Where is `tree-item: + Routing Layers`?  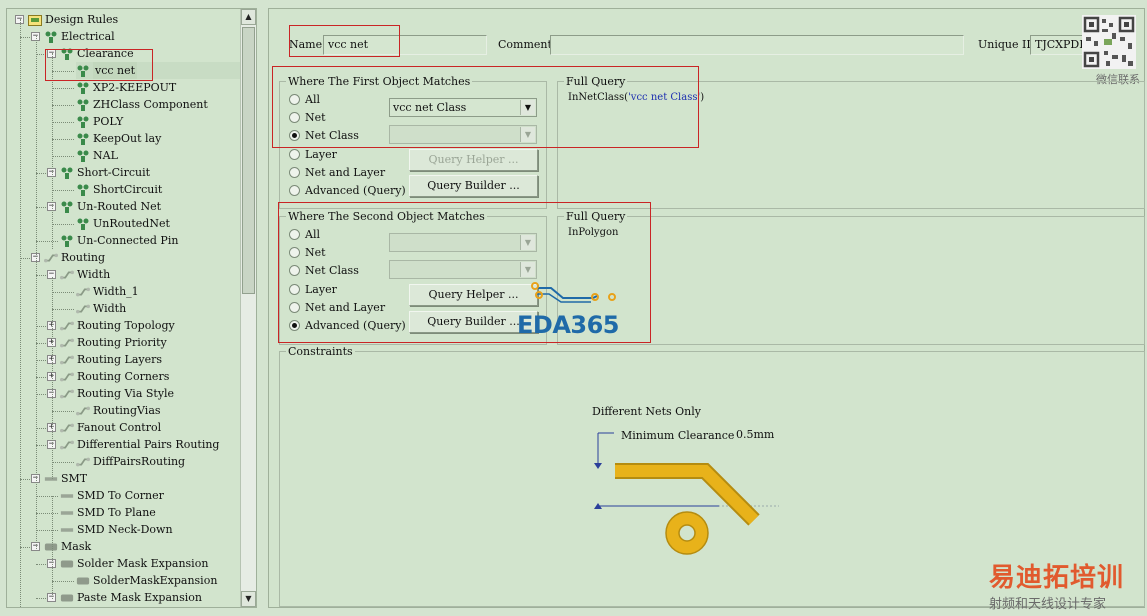 tree-item: + Routing Layers is located at coordinates (104, 359).